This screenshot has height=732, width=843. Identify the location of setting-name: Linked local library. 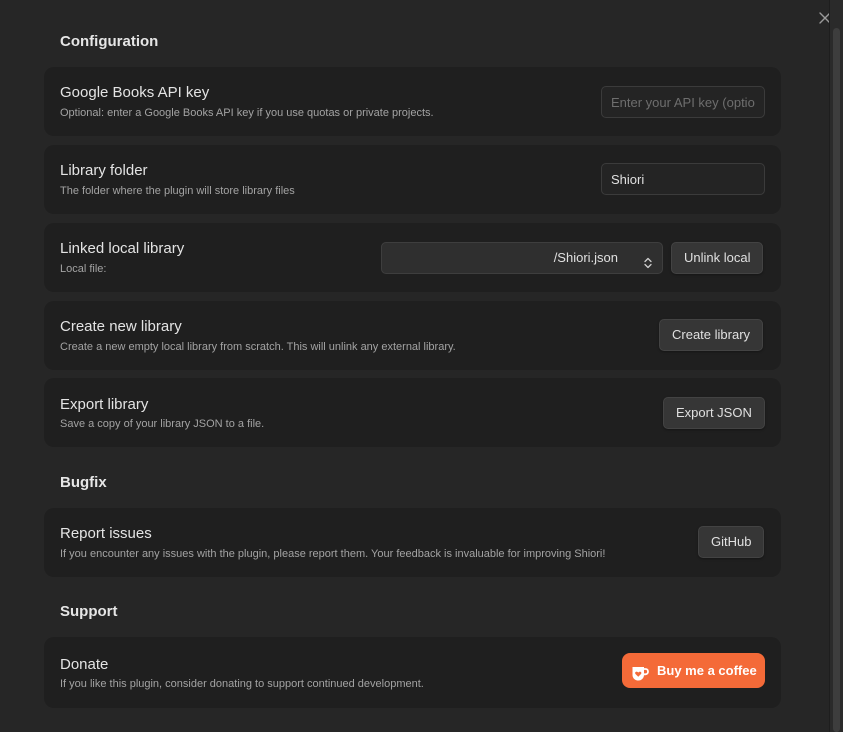
(122, 248).